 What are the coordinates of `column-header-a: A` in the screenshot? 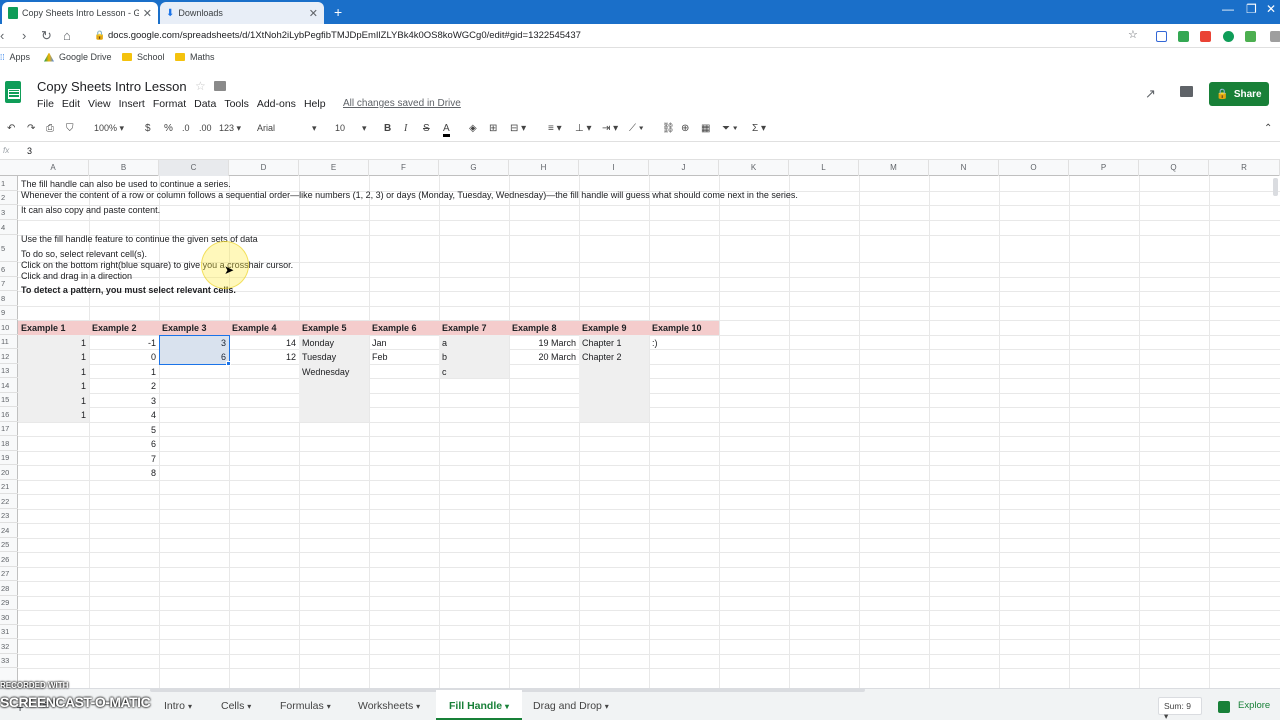 It's located at (53, 168).